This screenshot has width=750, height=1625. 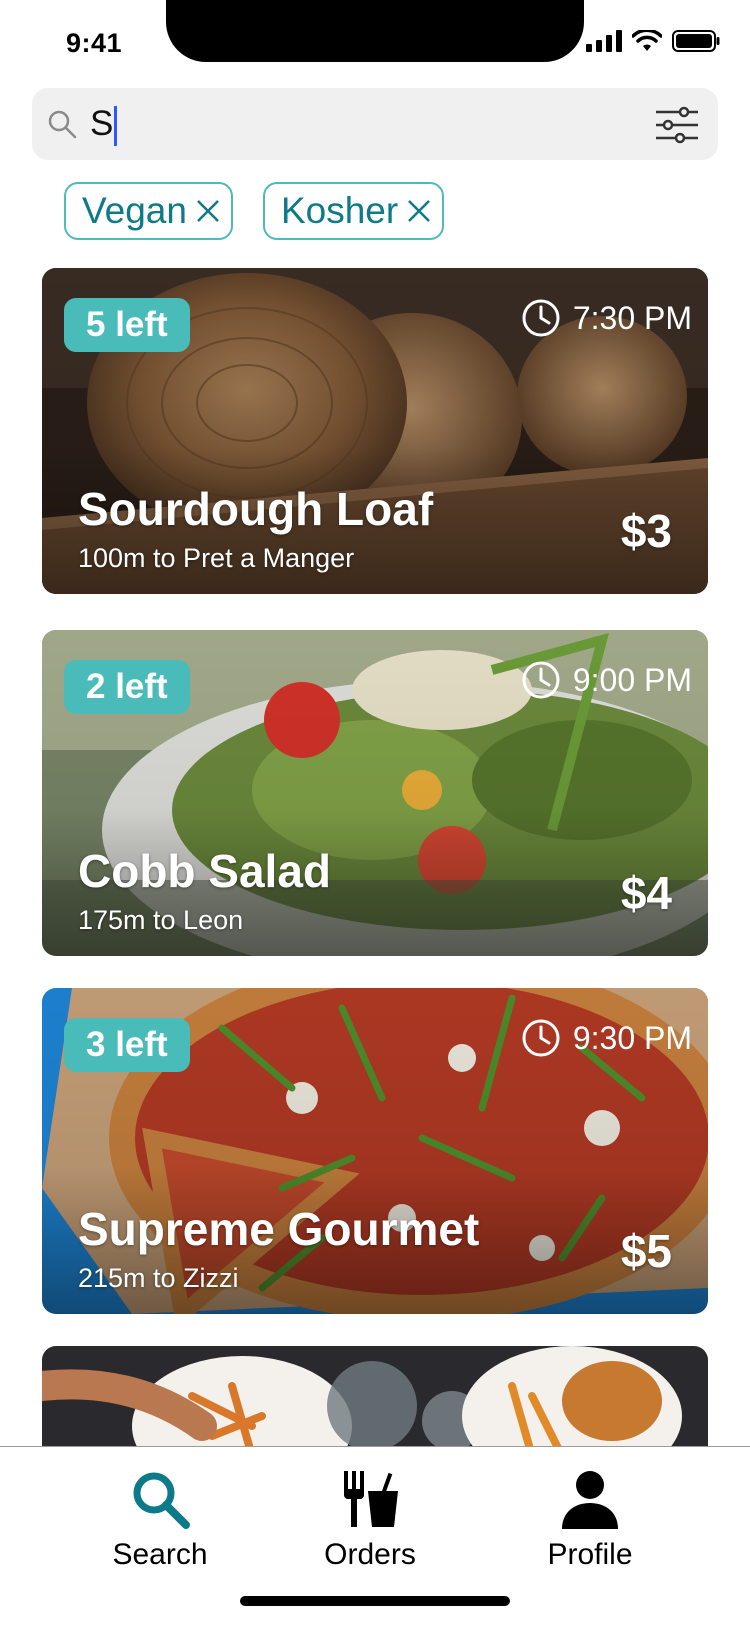 I want to click on status-bar: 9:41, so click(x=375, y=44).